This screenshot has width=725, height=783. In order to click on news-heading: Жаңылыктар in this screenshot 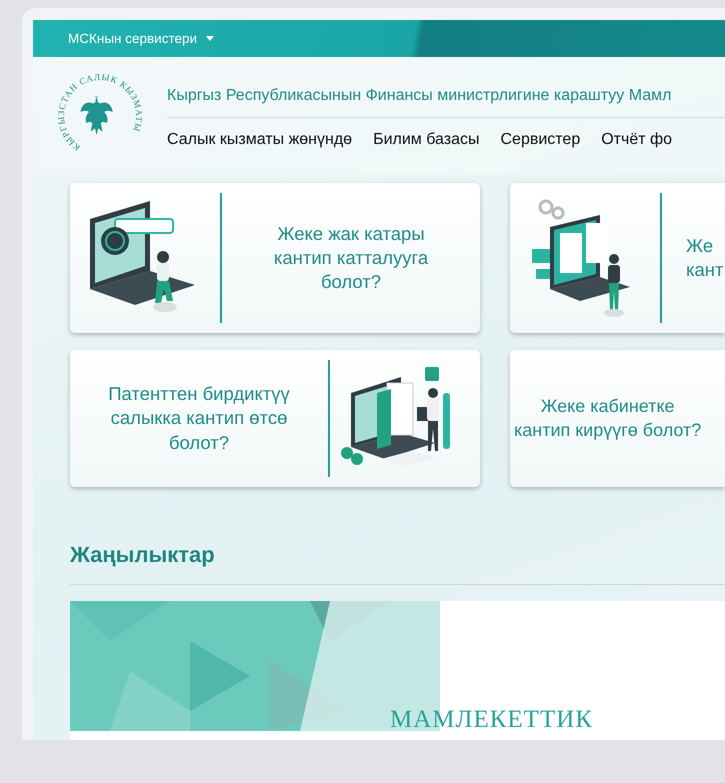, I will do `click(143, 555)`.